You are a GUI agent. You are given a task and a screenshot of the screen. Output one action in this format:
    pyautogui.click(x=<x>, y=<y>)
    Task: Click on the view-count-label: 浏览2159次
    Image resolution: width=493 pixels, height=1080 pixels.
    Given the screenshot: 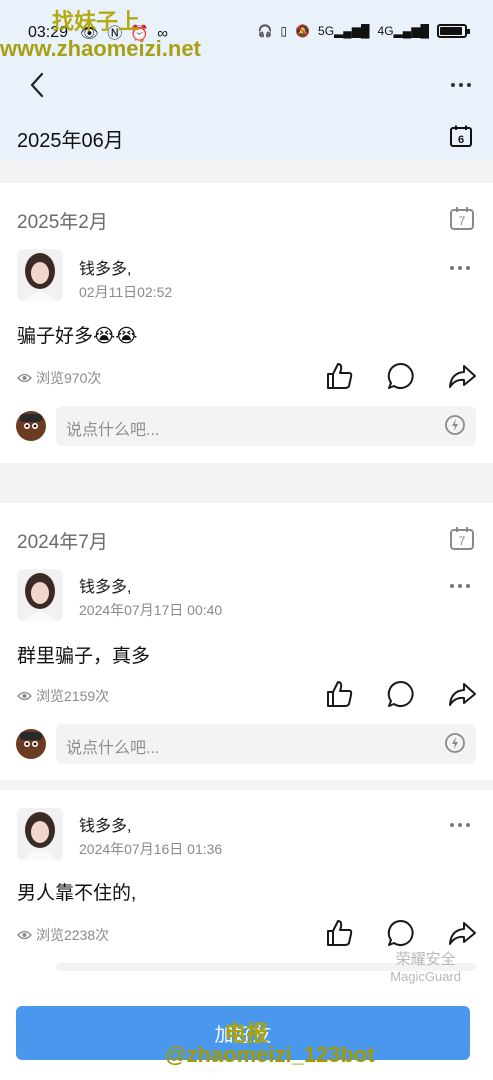 What is the action you would take?
    pyautogui.click(x=73, y=696)
    